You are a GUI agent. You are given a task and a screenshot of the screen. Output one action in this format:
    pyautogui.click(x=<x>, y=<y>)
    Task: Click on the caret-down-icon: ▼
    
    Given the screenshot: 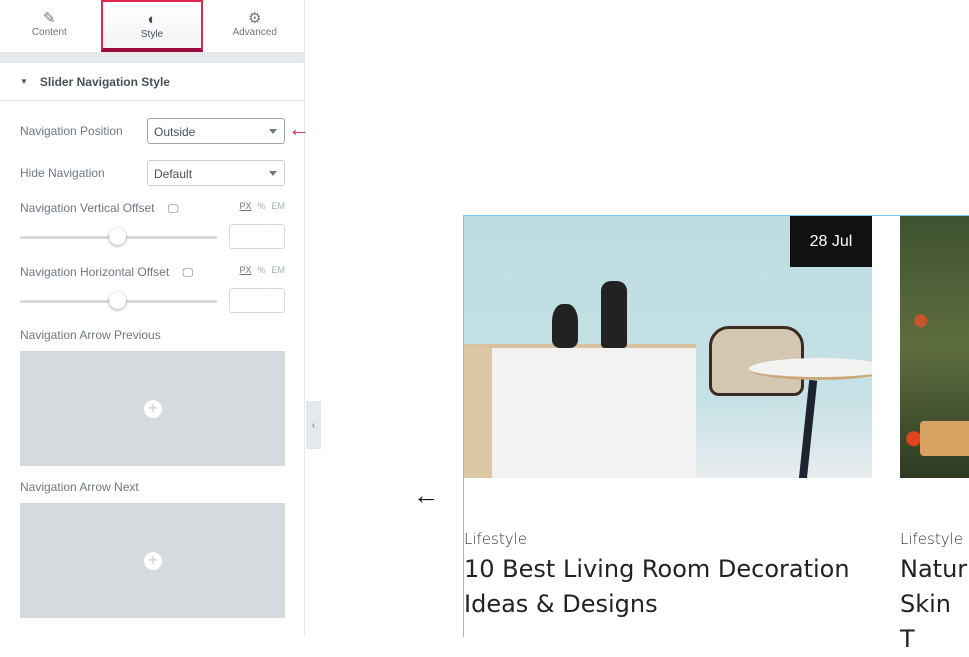 What is the action you would take?
    pyautogui.click(x=24, y=81)
    